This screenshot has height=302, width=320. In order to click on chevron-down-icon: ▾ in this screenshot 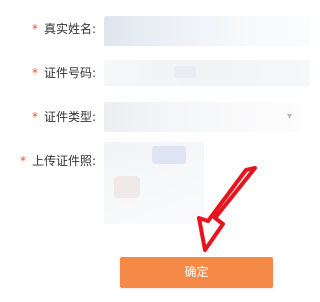, I will do `click(289, 116)`.